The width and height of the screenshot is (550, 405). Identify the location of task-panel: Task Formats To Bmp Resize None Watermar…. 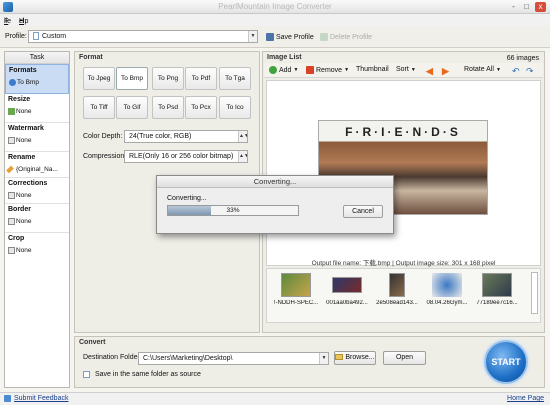
(37, 219).